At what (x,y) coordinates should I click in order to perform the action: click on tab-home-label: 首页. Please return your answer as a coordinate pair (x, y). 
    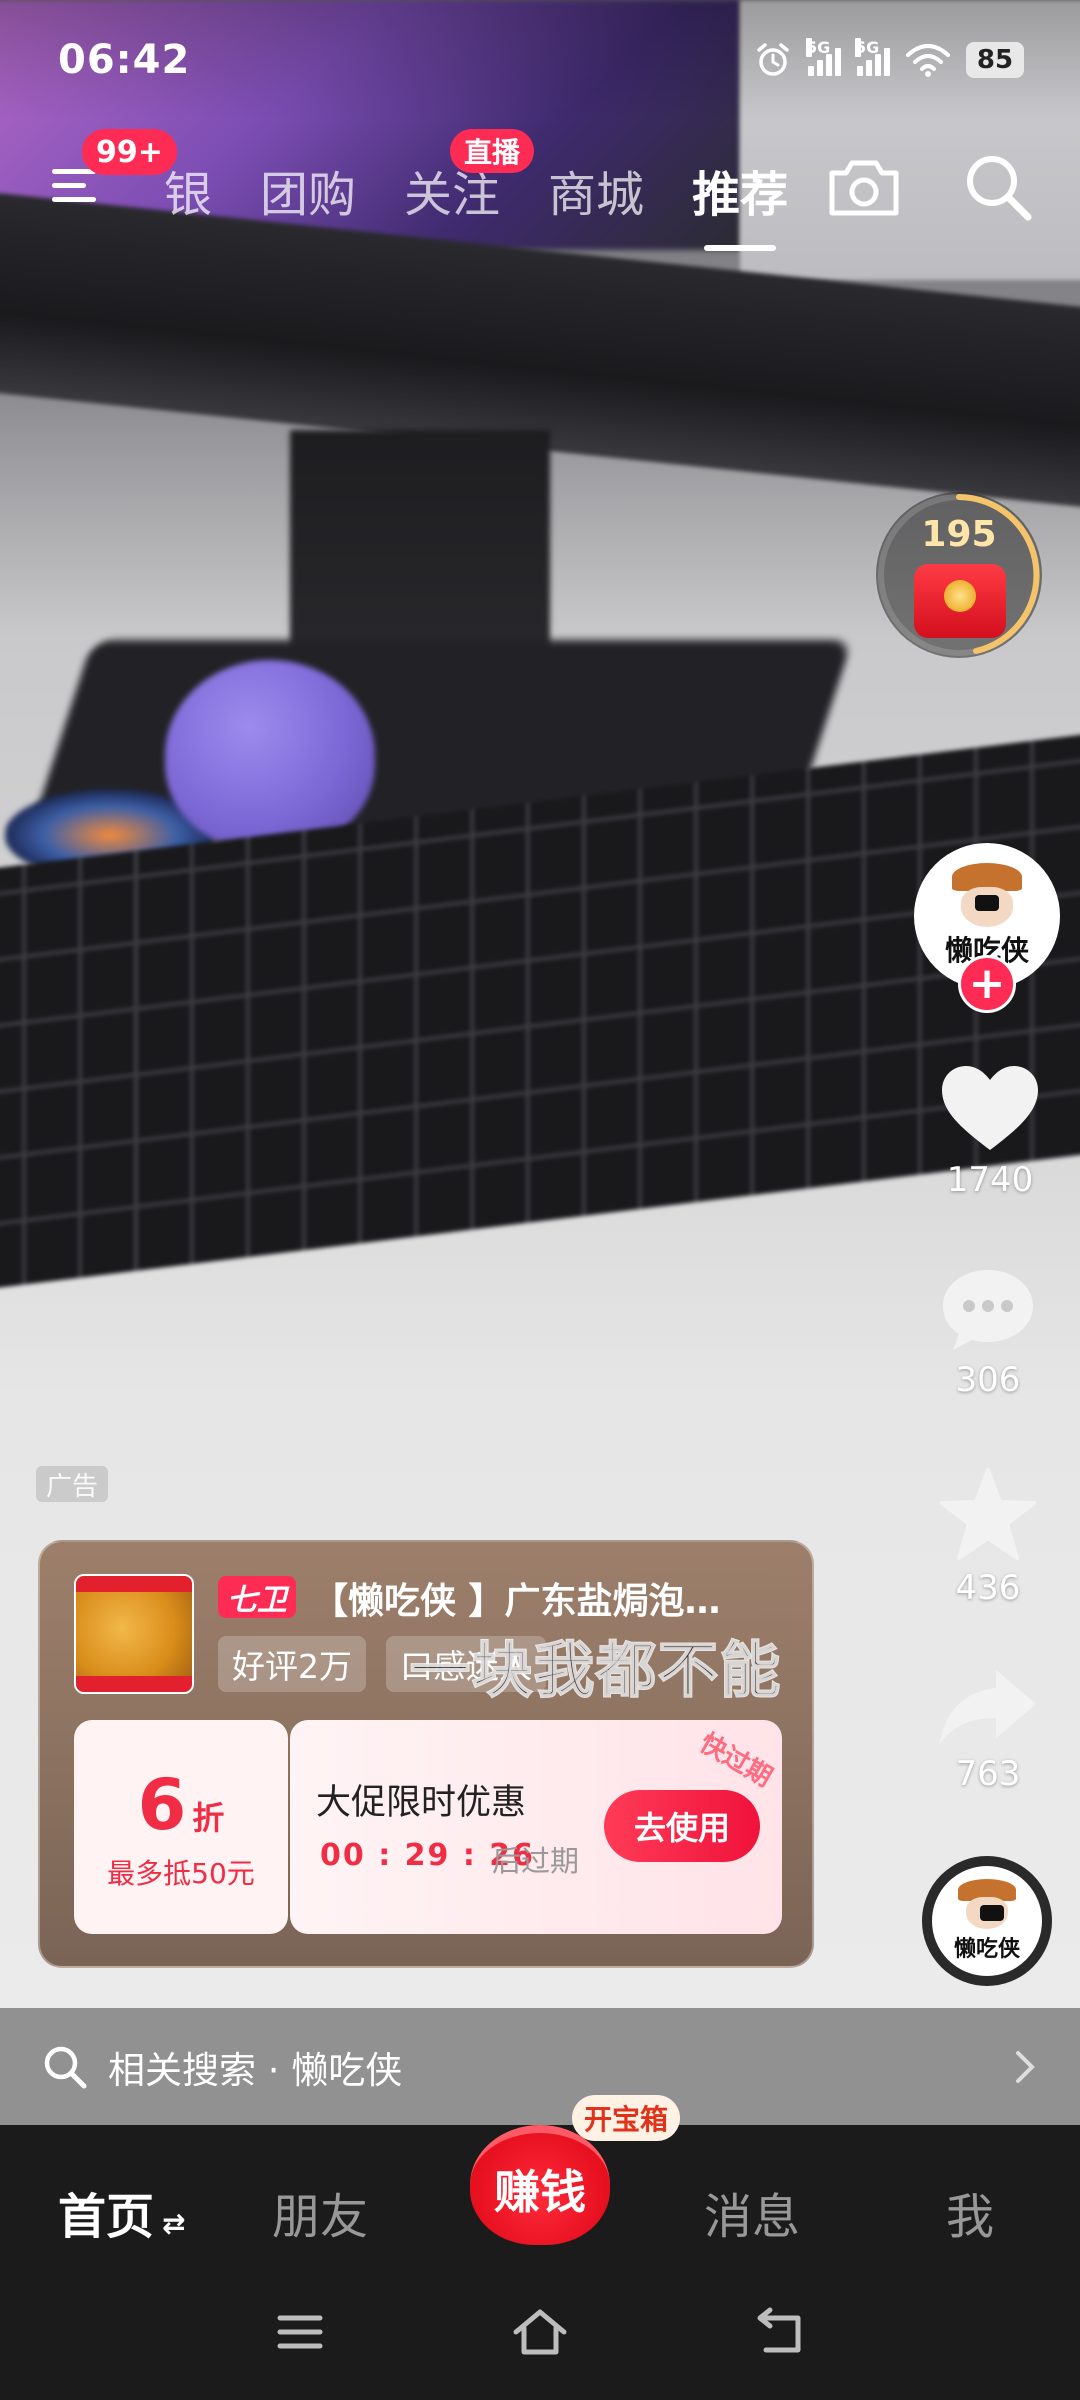
    Looking at the image, I should click on (106, 2217).